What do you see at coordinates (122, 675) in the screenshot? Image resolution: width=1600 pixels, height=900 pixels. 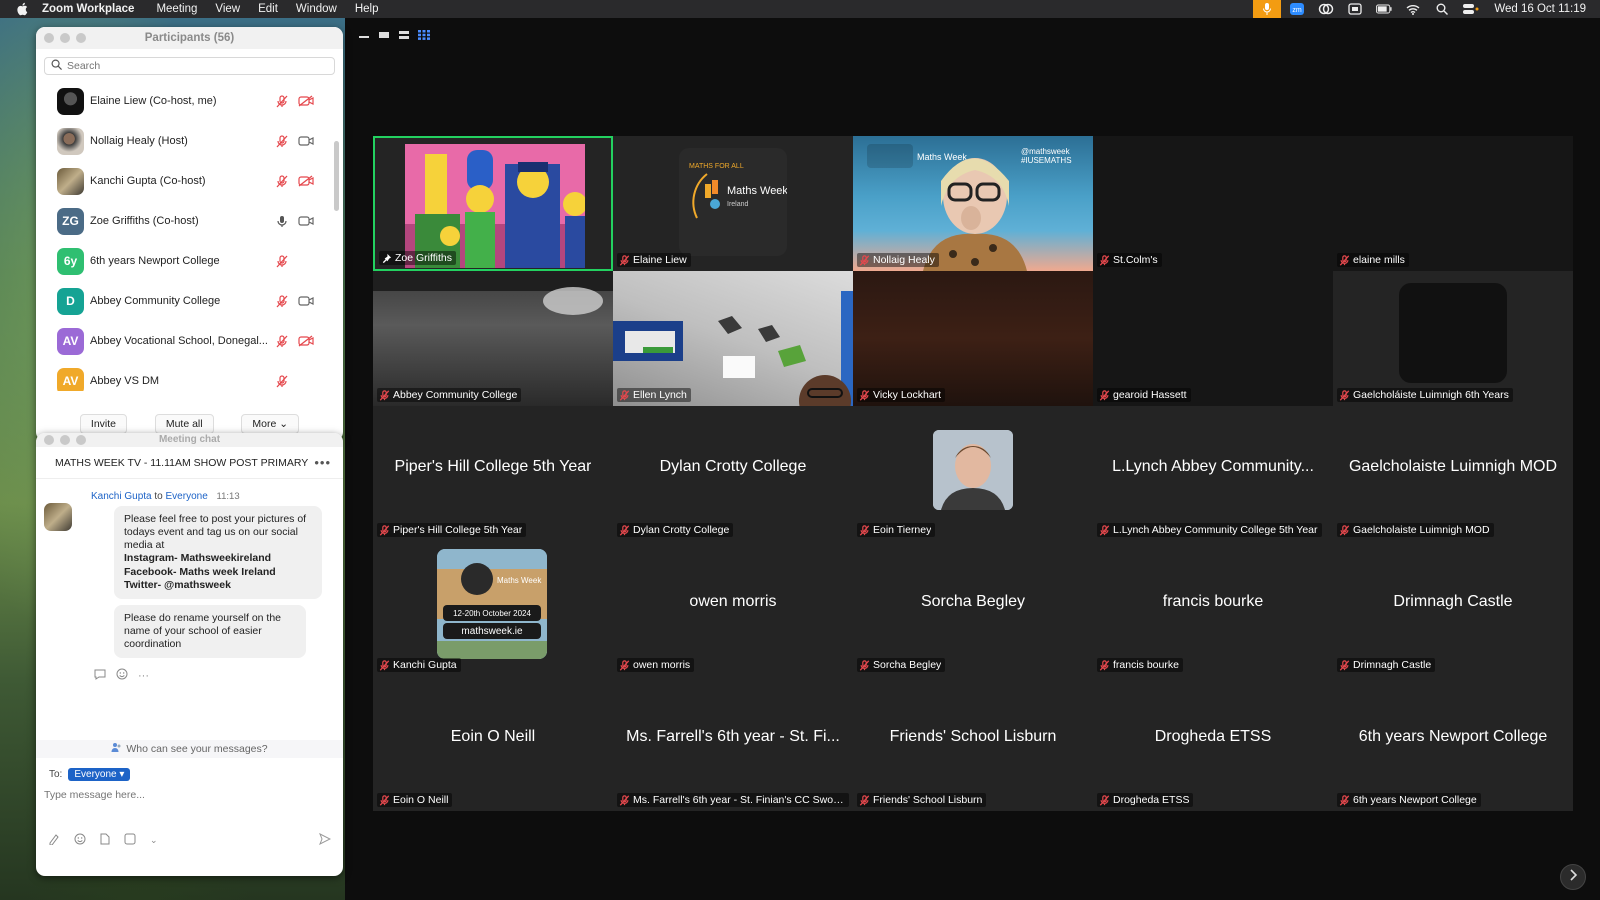 I see `emoji-reaction-icon` at bounding box center [122, 675].